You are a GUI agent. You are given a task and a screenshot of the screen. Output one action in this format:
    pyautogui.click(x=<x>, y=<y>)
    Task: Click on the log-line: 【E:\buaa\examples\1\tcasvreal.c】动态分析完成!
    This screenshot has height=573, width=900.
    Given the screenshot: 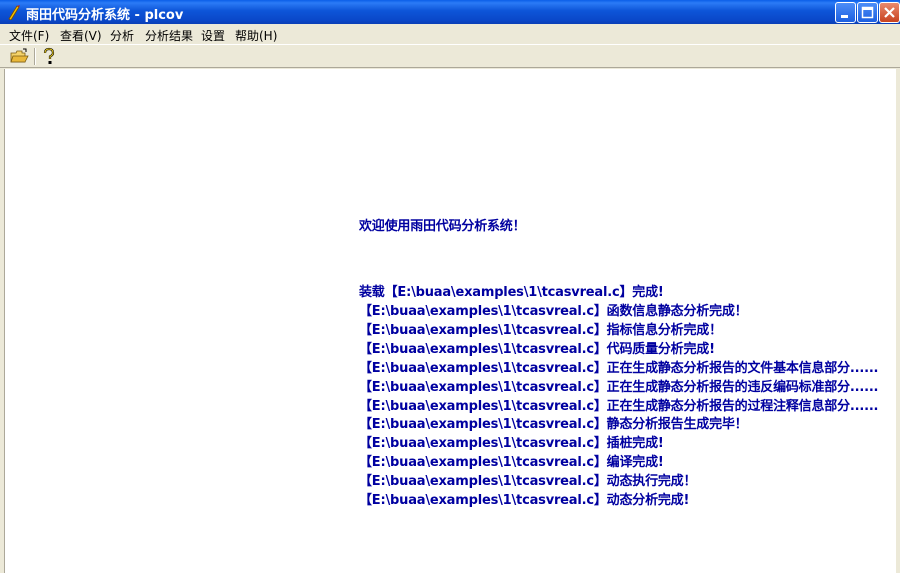 What is the action you would take?
    pyautogui.click(x=524, y=500)
    